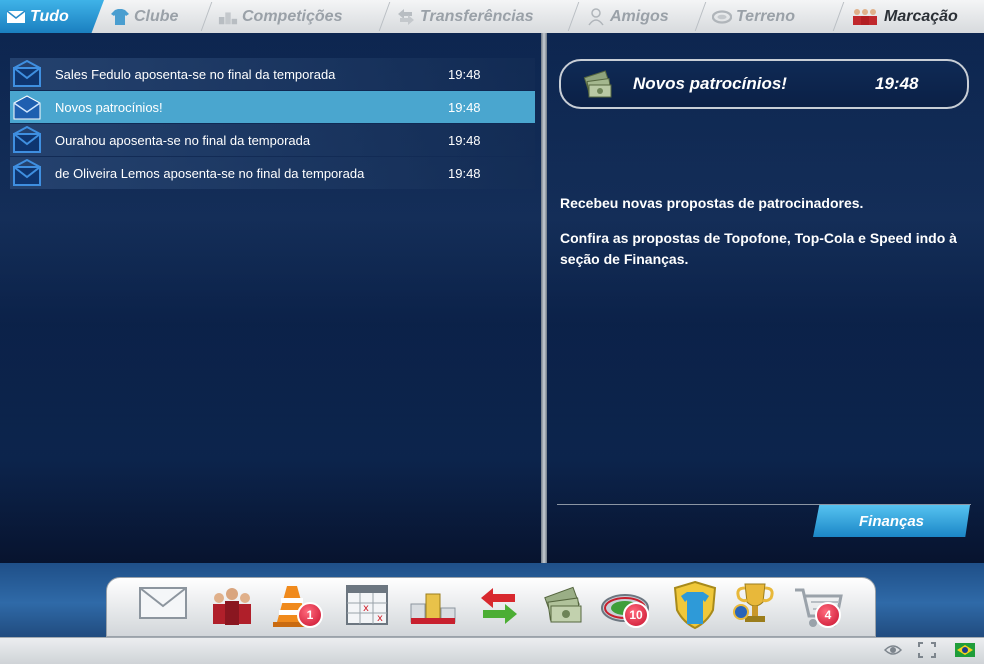  What do you see at coordinates (27, 107) in the screenshot?
I see `envelope-open-icon` at bounding box center [27, 107].